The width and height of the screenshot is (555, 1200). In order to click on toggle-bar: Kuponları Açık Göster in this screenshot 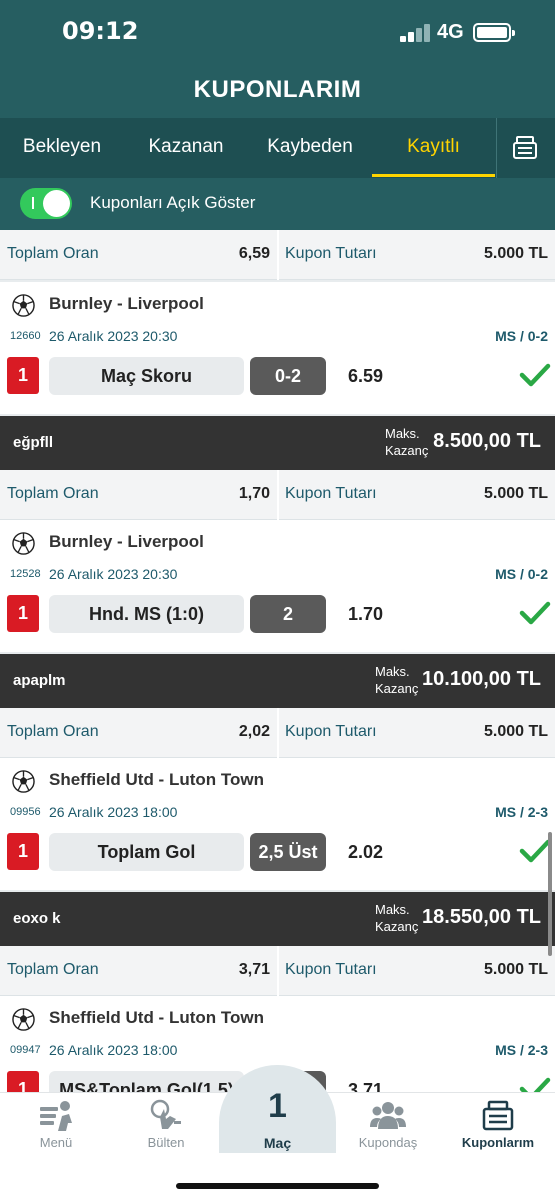, I will do `click(277, 204)`.